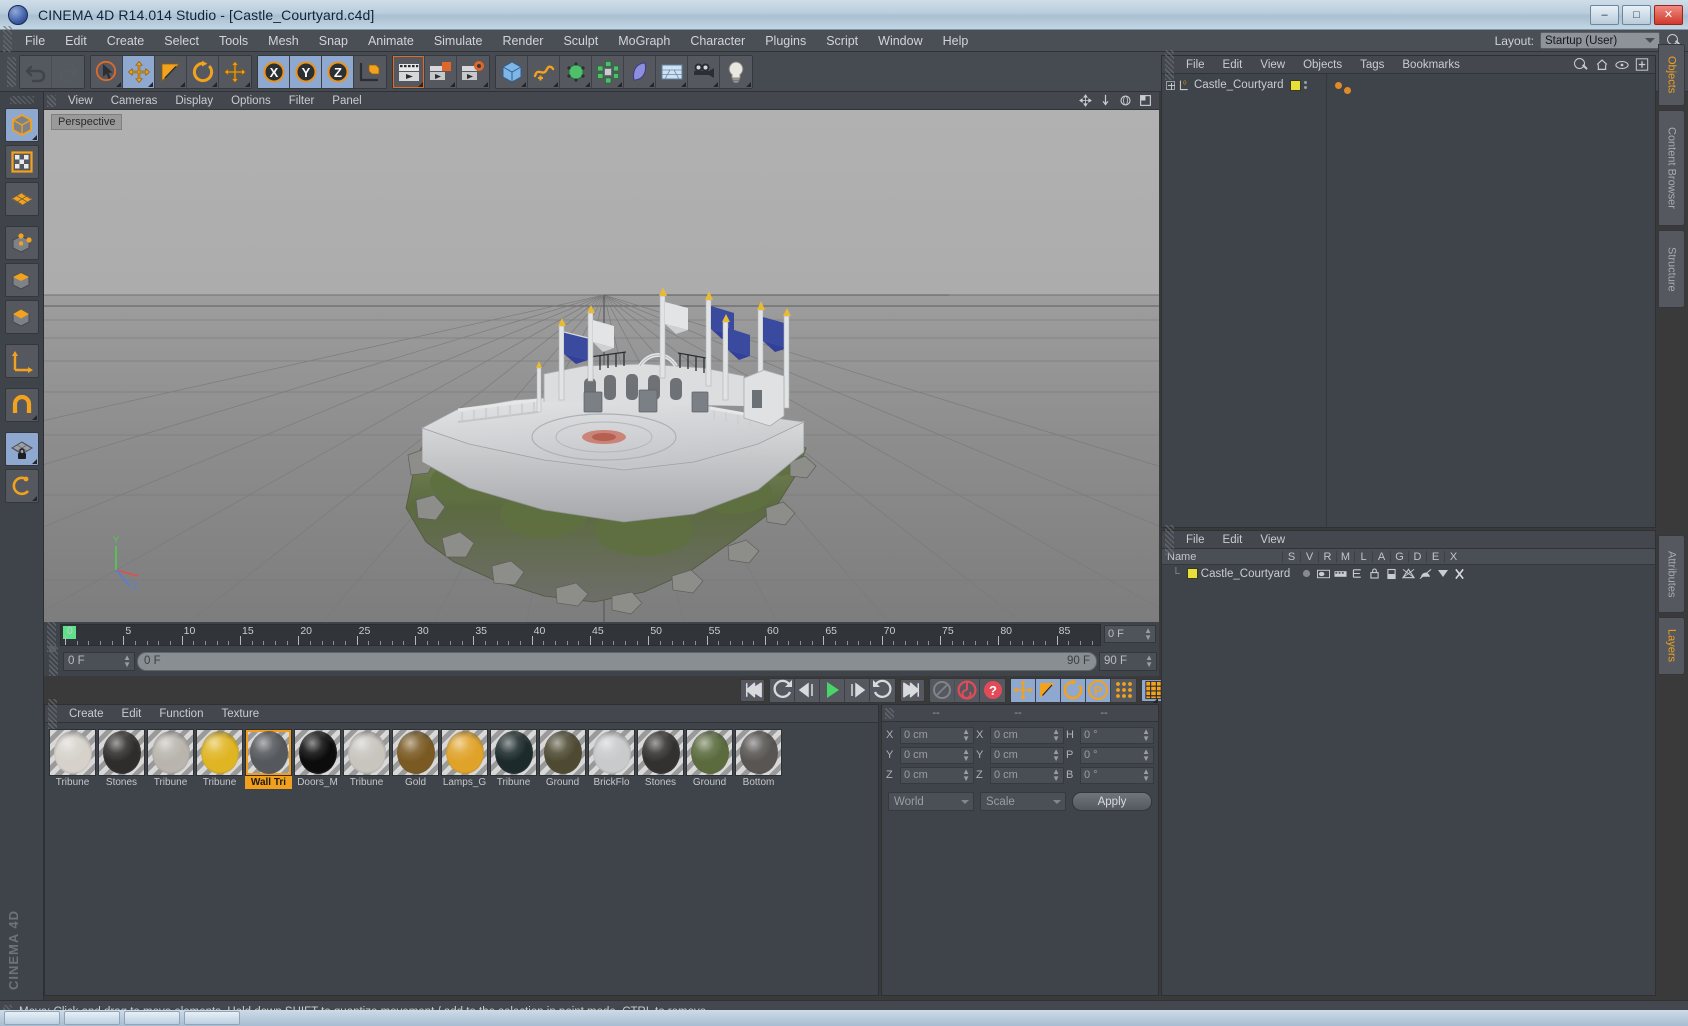 Image resolution: width=1688 pixels, height=1026 pixels. I want to click on magnet-icon, so click(21, 405).